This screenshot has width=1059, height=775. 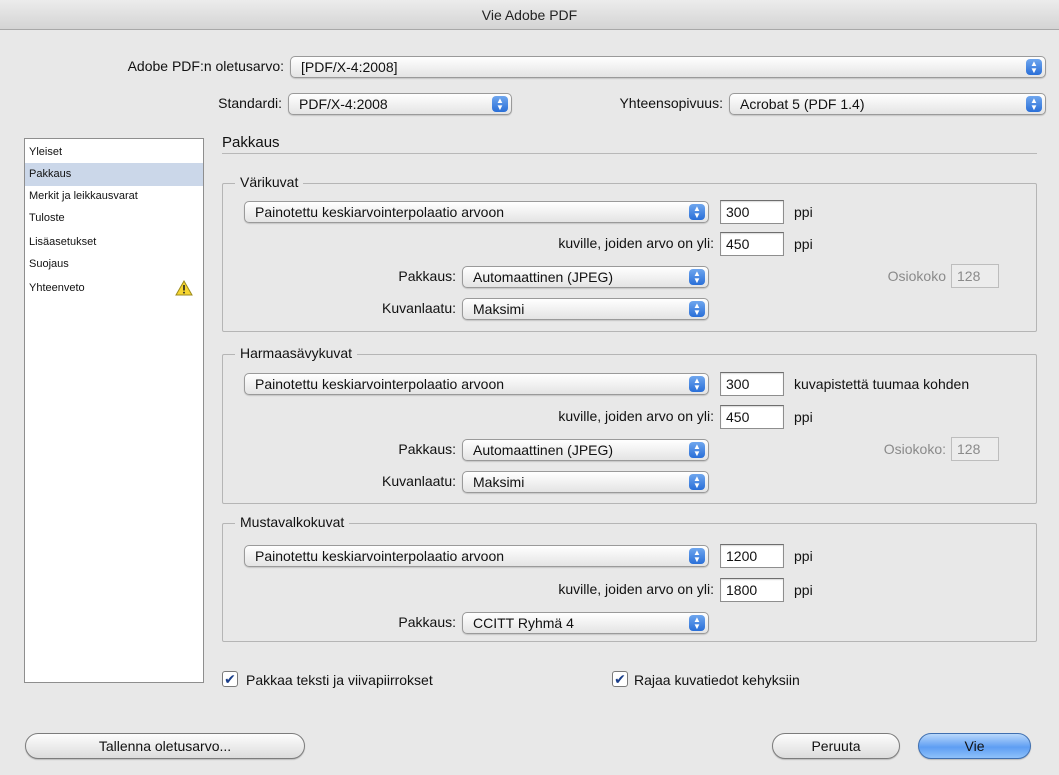 What do you see at coordinates (251, 142) in the screenshot?
I see `pane-title: Pakkaus` at bounding box center [251, 142].